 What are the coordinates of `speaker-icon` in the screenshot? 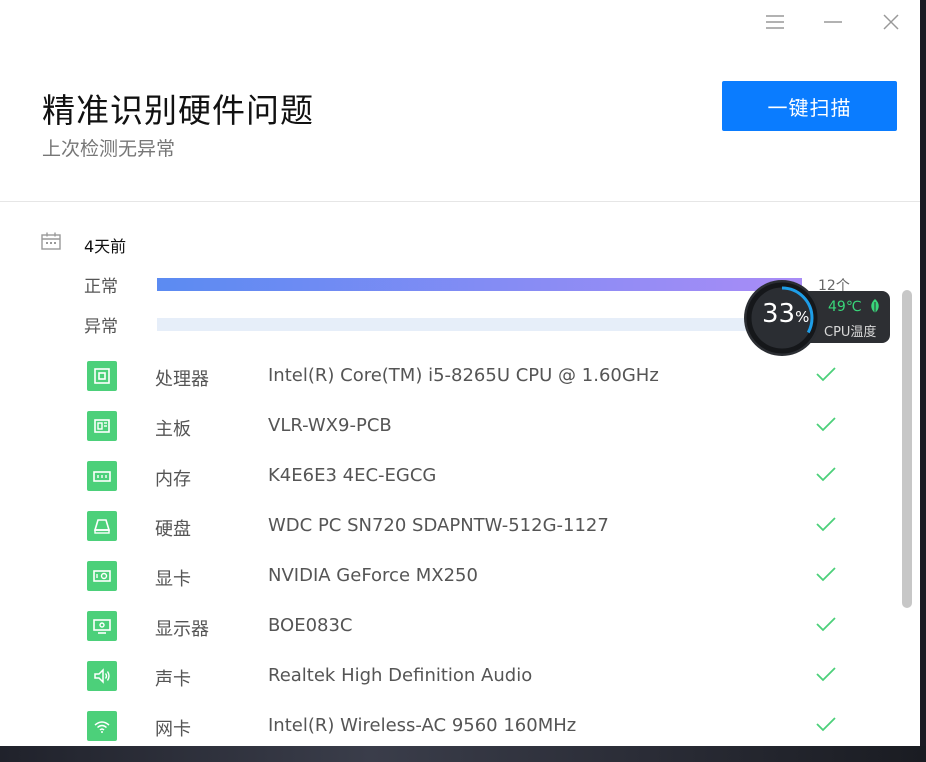 It's located at (102, 676).